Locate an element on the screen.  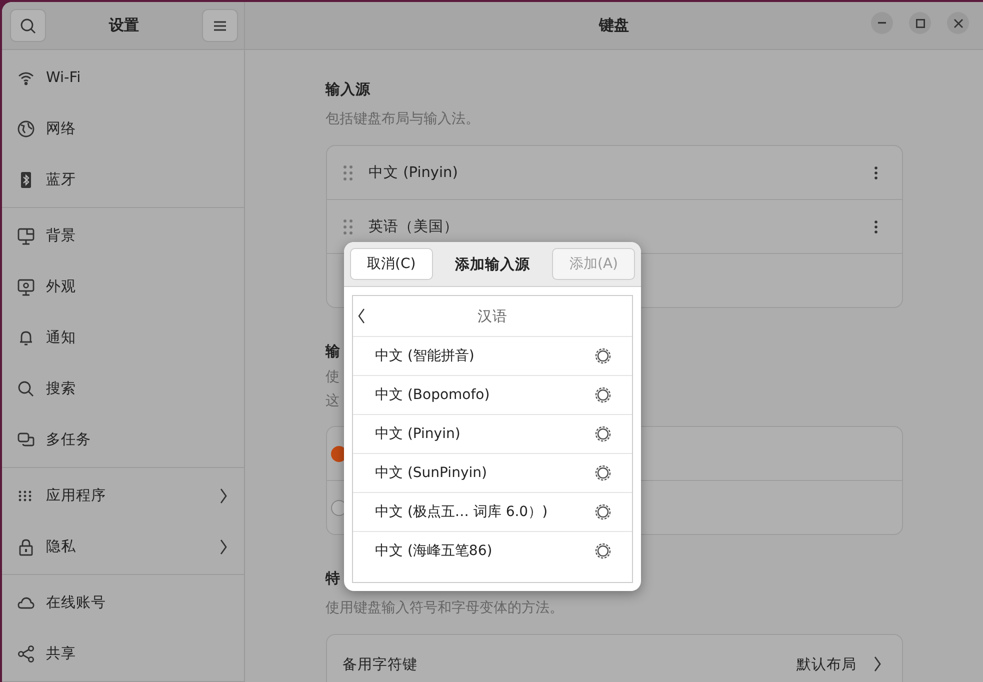
share-icon is located at coordinates (26, 653).